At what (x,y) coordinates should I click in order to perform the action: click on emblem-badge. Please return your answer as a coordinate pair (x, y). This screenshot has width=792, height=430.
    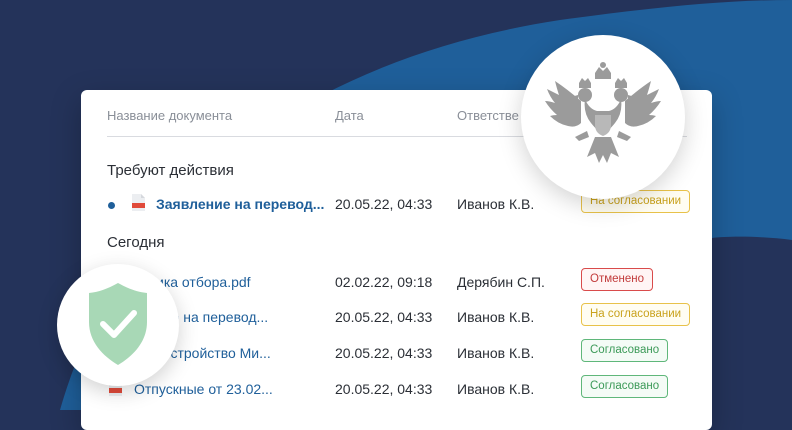
    Looking at the image, I should click on (603, 117).